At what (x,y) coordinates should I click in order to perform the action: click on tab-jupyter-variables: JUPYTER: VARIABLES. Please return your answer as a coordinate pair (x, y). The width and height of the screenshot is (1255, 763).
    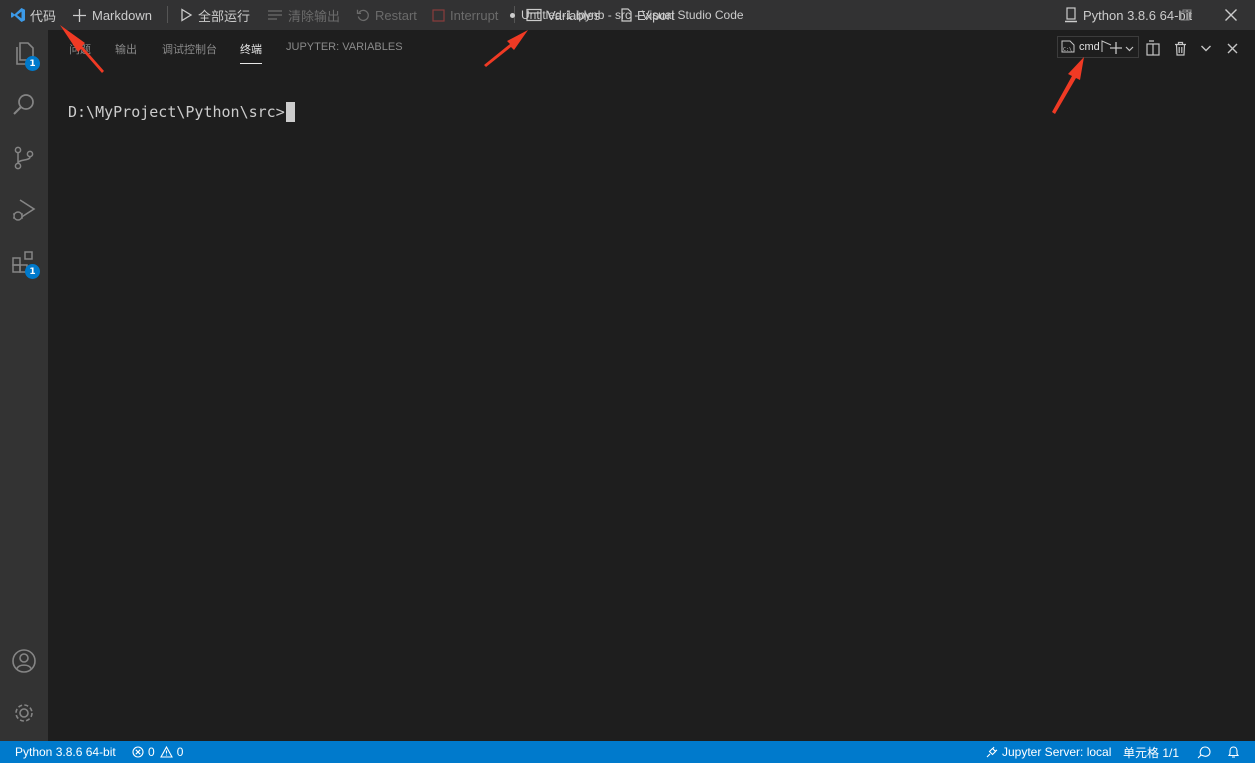
    Looking at the image, I should click on (344, 53).